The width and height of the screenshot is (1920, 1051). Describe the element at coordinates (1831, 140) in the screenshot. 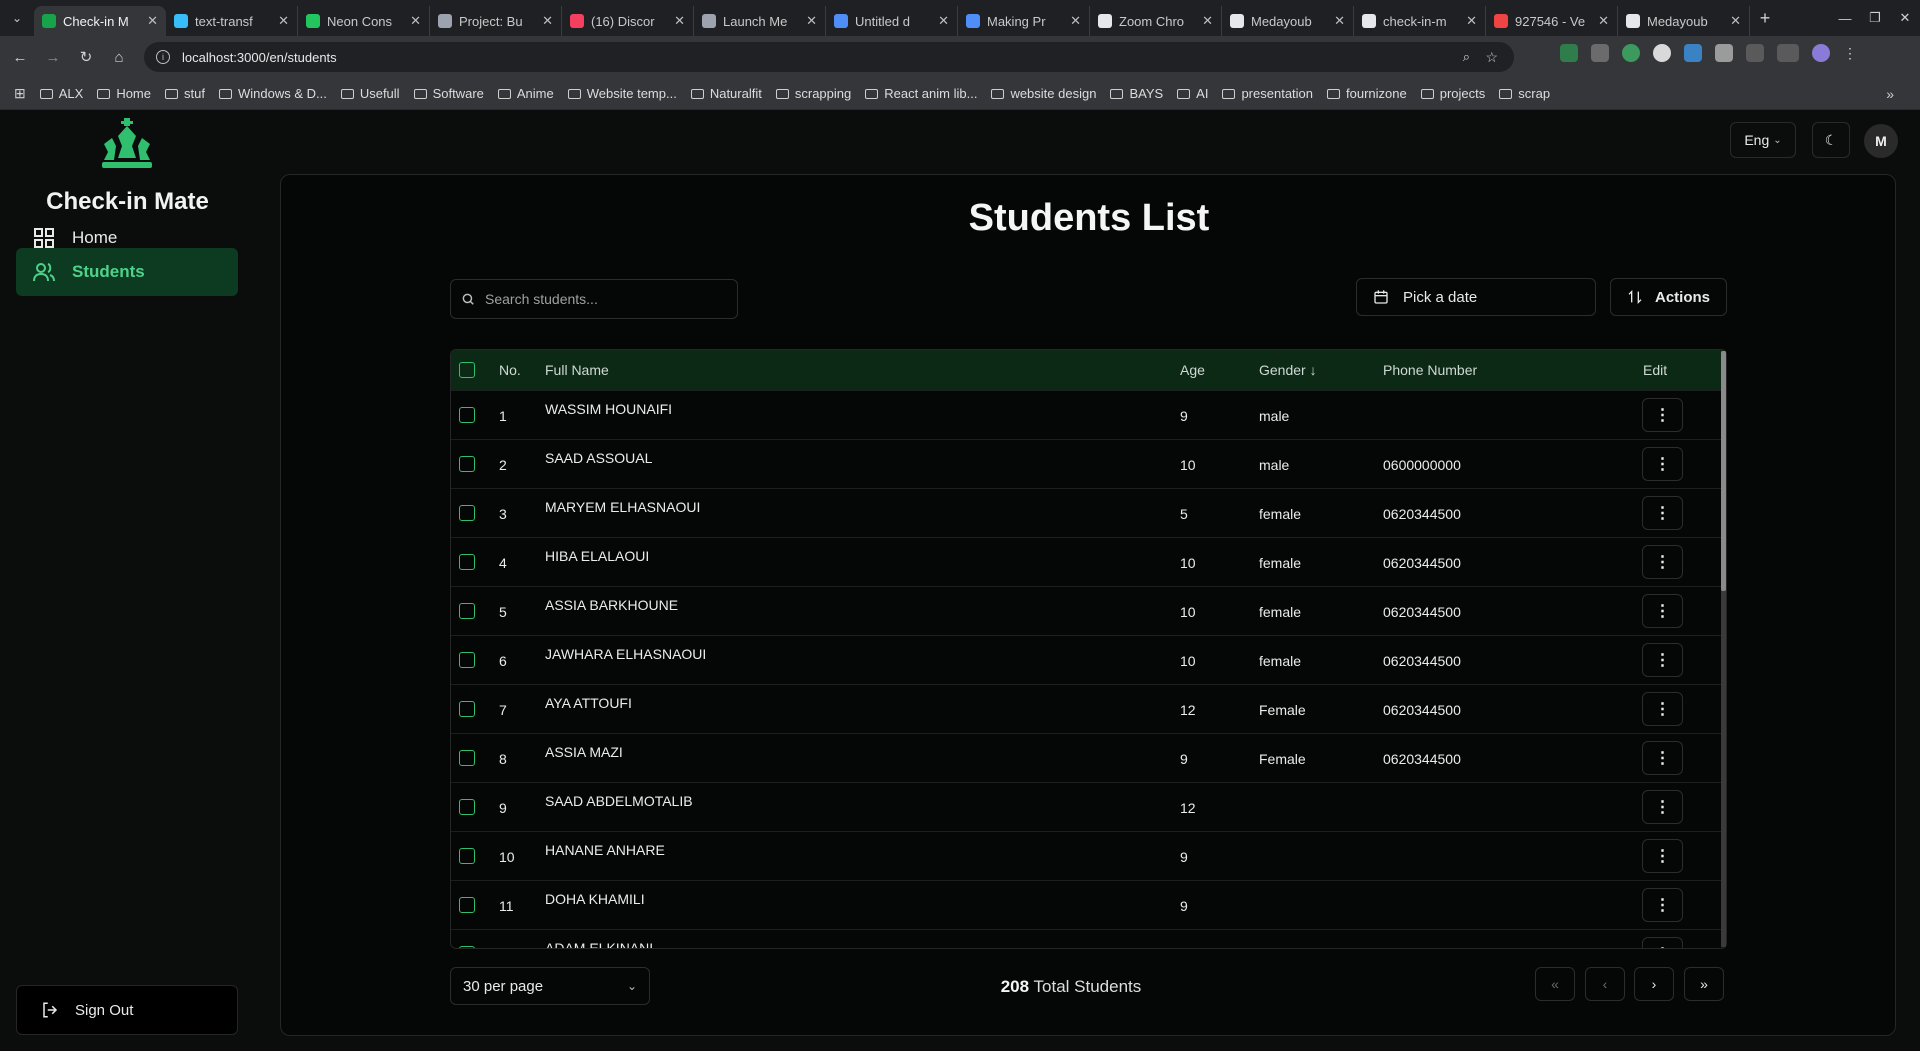

I see `theme-toggle-button: ☾` at that location.